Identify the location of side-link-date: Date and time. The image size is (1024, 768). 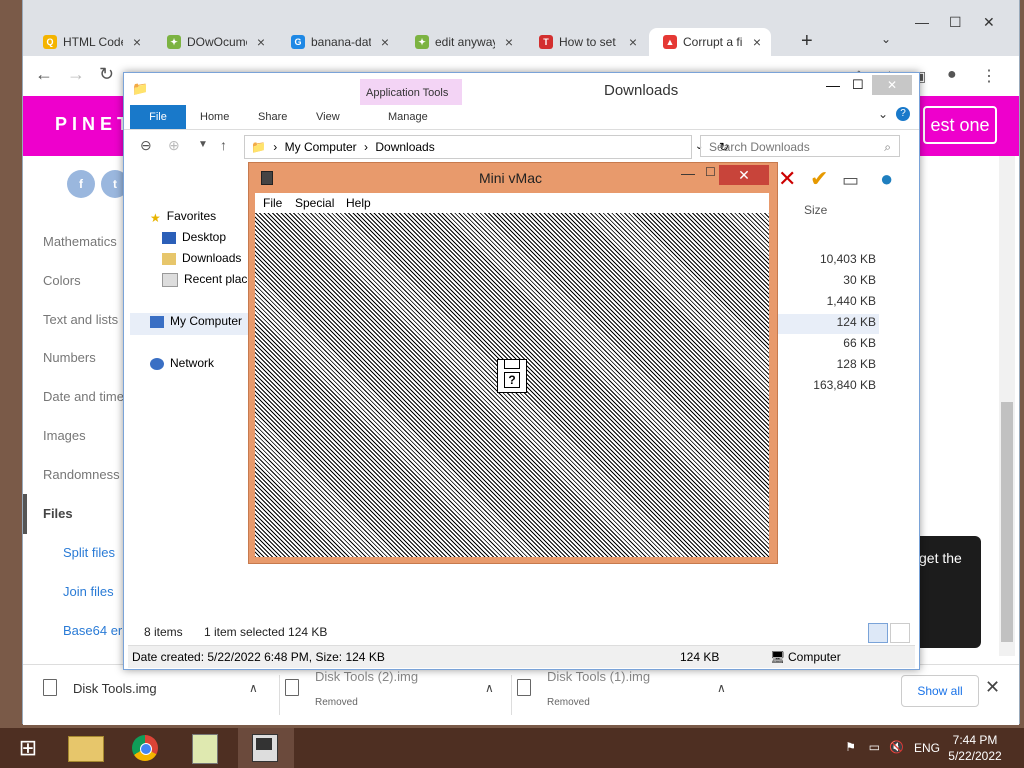
(83, 396).